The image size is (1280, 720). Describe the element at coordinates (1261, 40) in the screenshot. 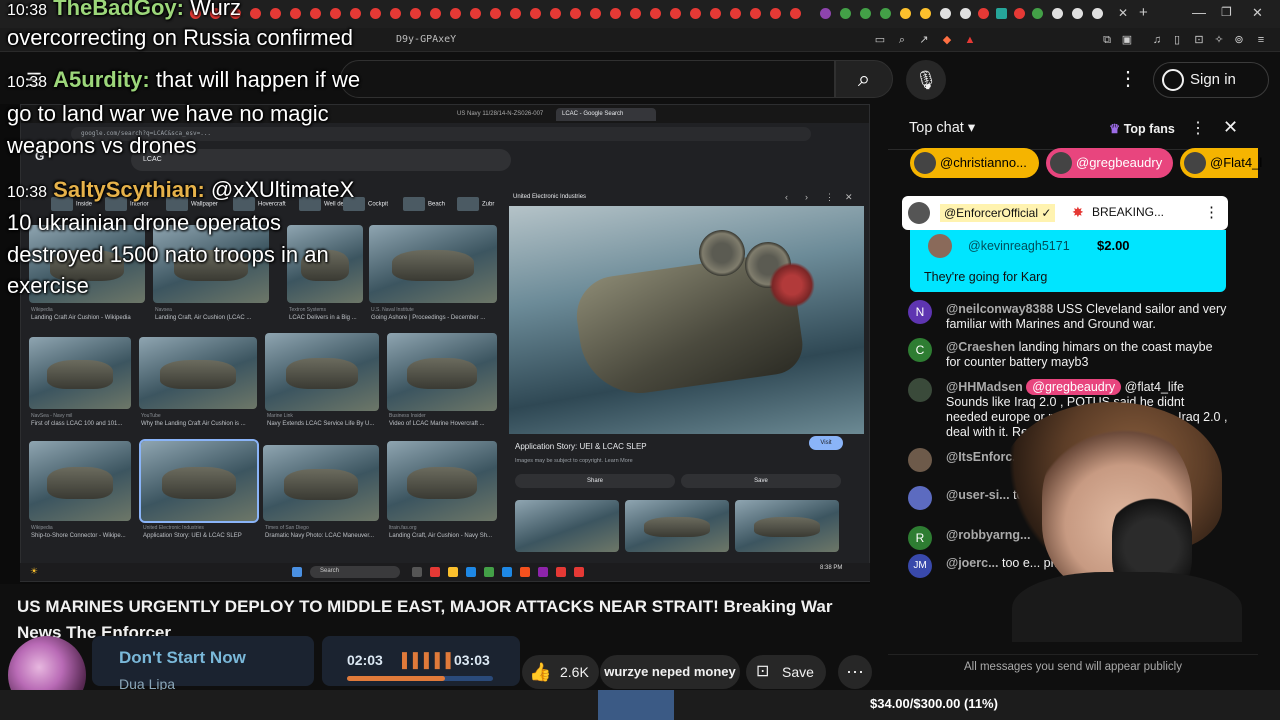

I see `menu-icon: ≡` at that location.